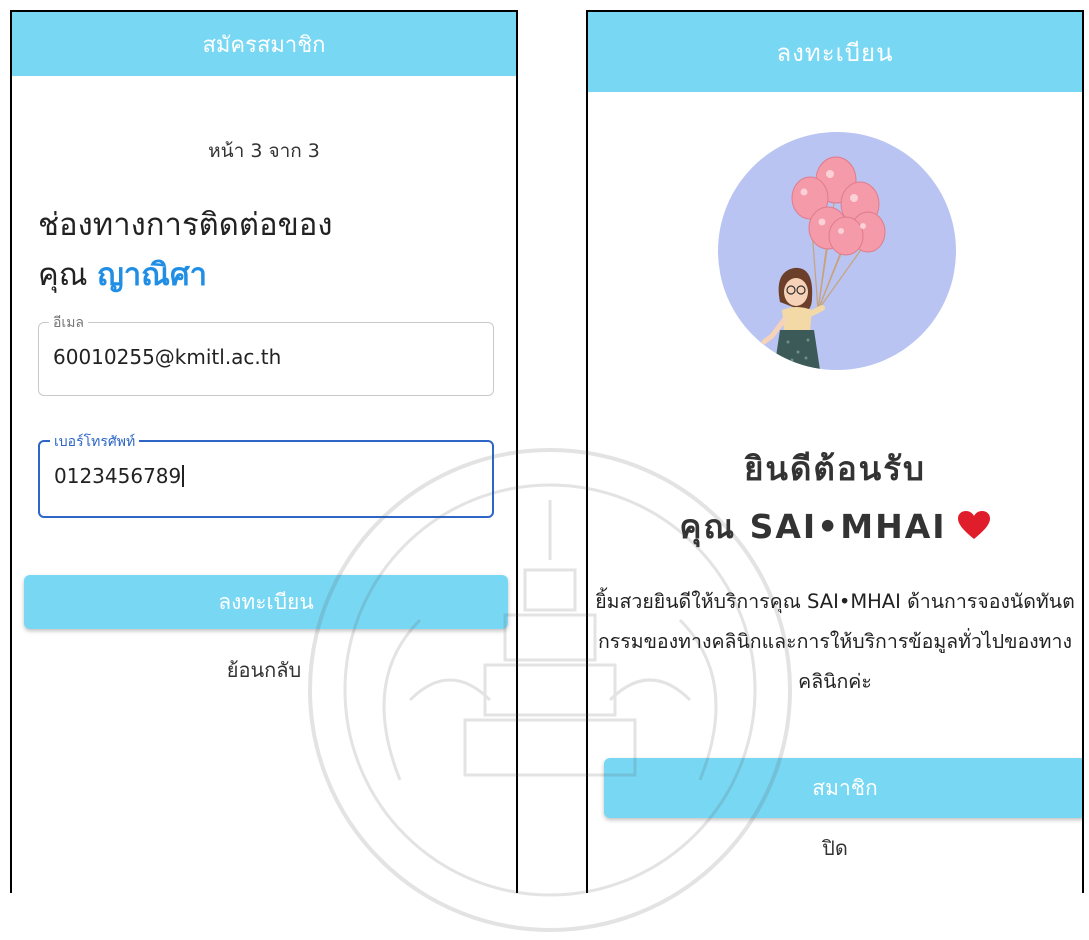 This screenshot has height=940, width=1089. I want to click on welcome-heading: ยินดีต้อนรับ, so click(835, 468).